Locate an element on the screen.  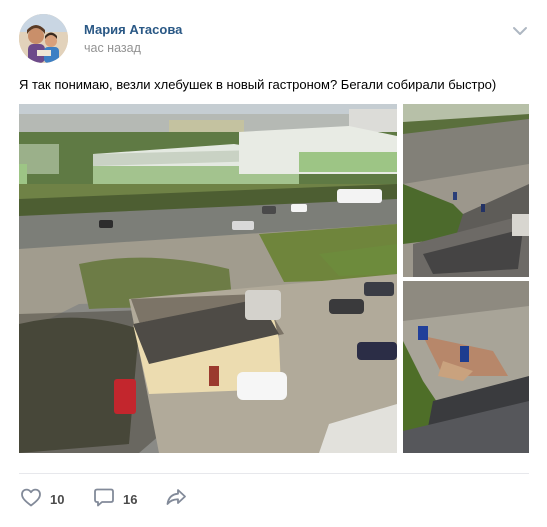
author-name-link: Мария Атасова is located at coordinates (133, 29).